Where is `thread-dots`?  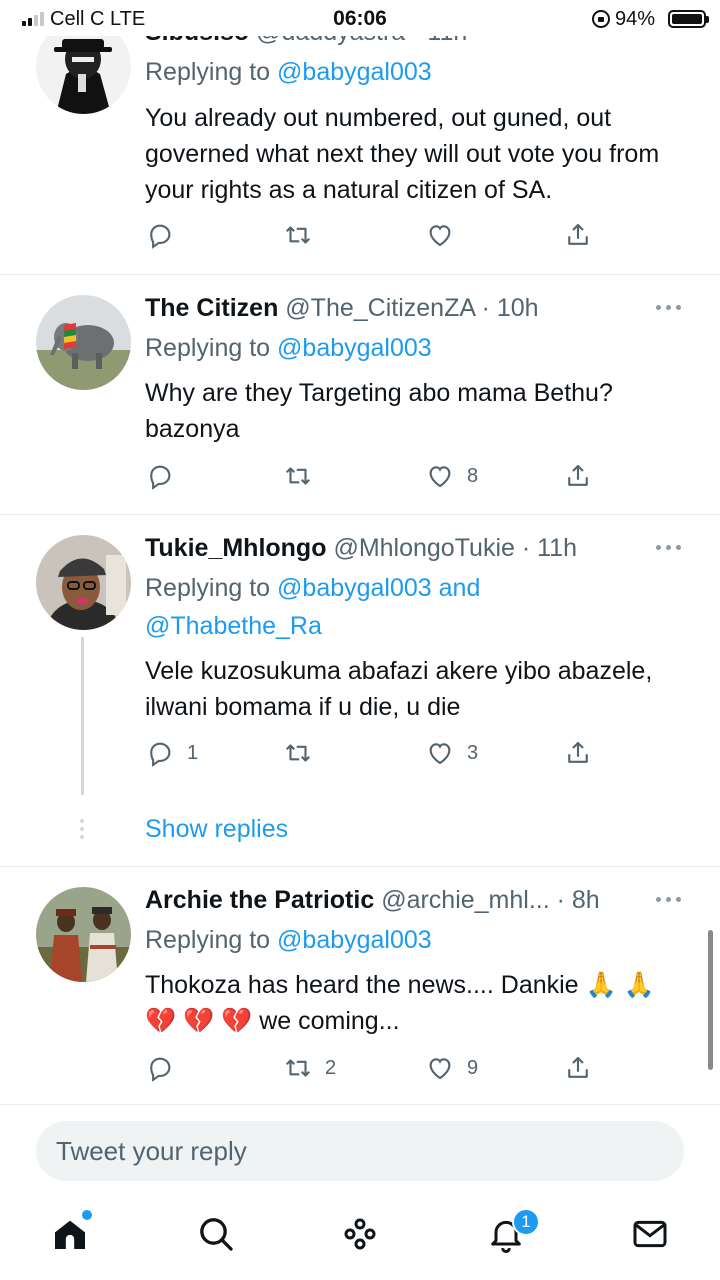 thread-dots is located at coordinates (82, 831).